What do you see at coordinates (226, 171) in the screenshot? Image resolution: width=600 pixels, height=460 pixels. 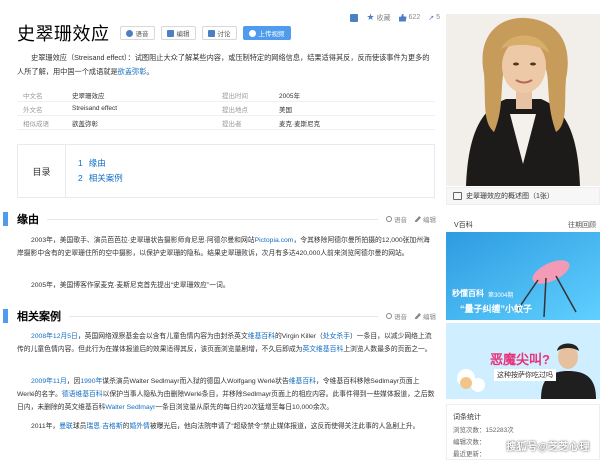 I see `table-of-contents: 目录 1 缘由 2 相关案例` at bounding box center [226, 171].